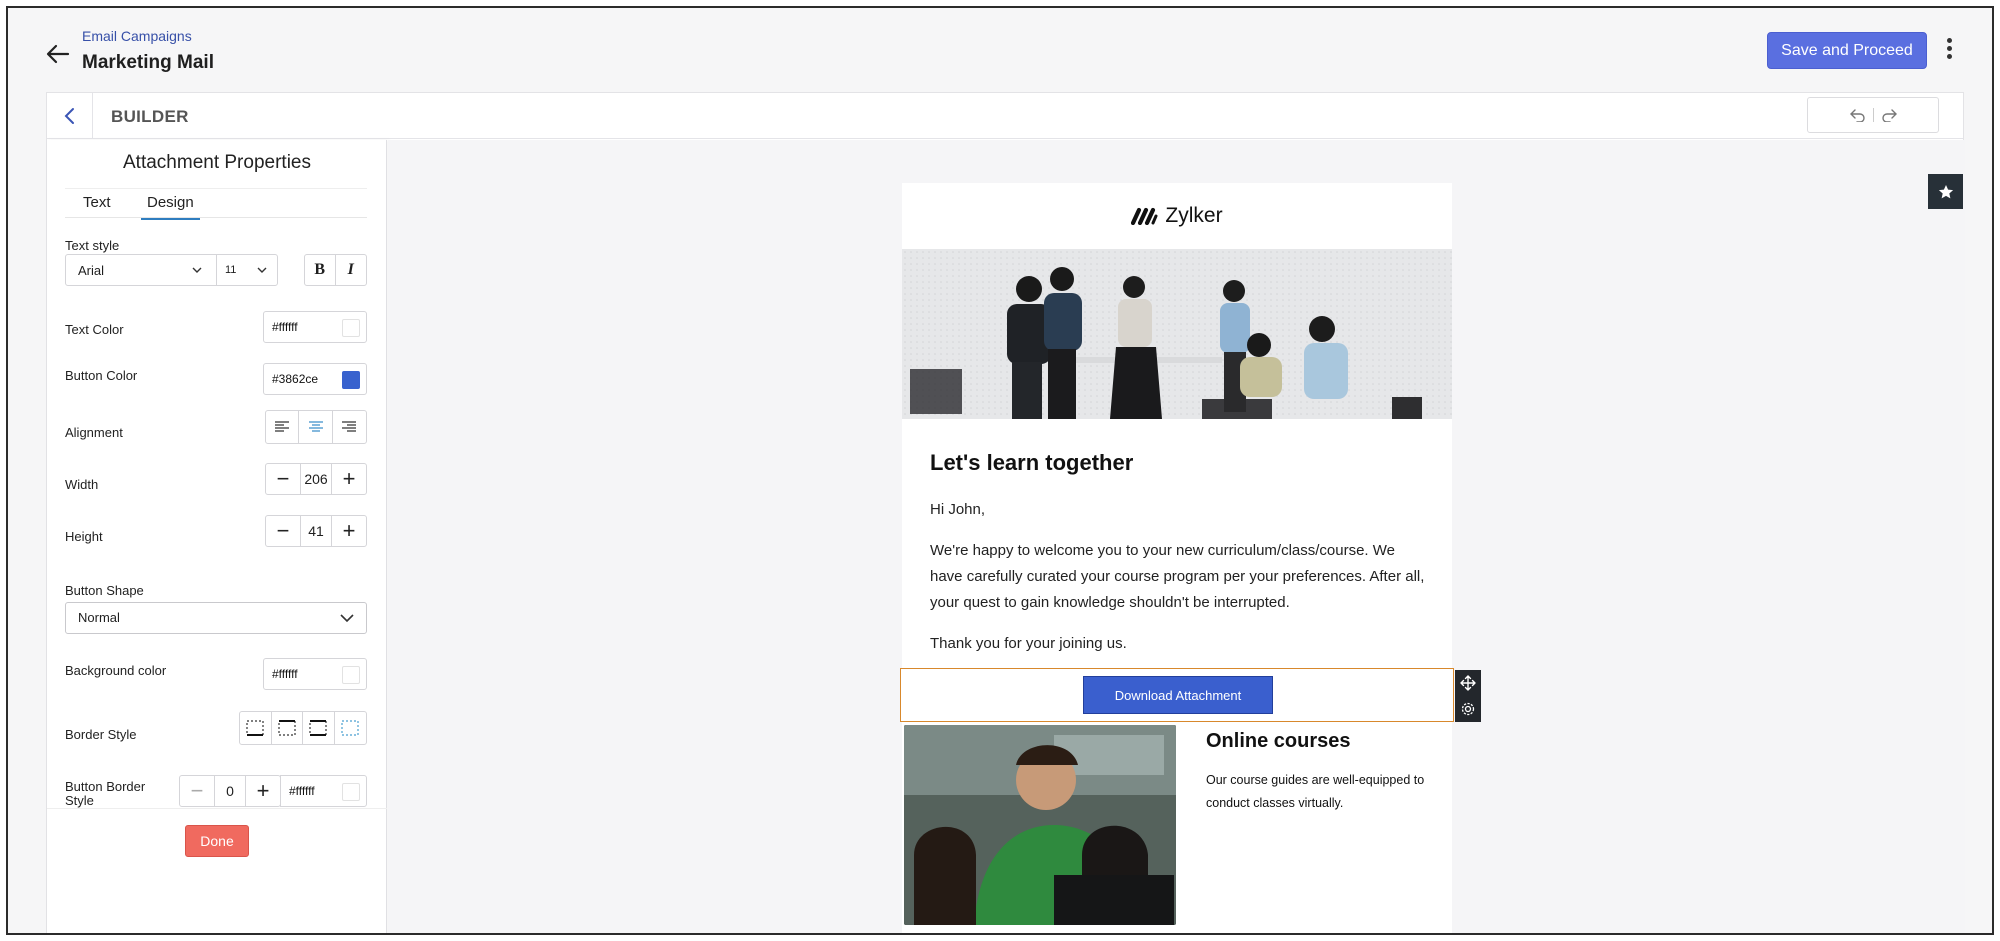  I want to click on italic-button: I, so click(351, 270).